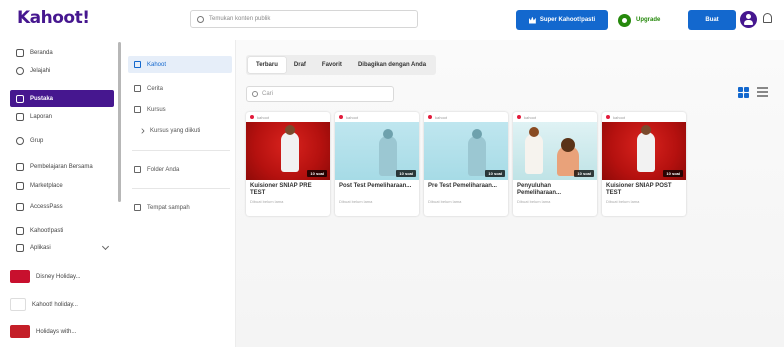  Describe the element at coordinates (20, 140) in the screenshot. I see `group-icon` at that location.